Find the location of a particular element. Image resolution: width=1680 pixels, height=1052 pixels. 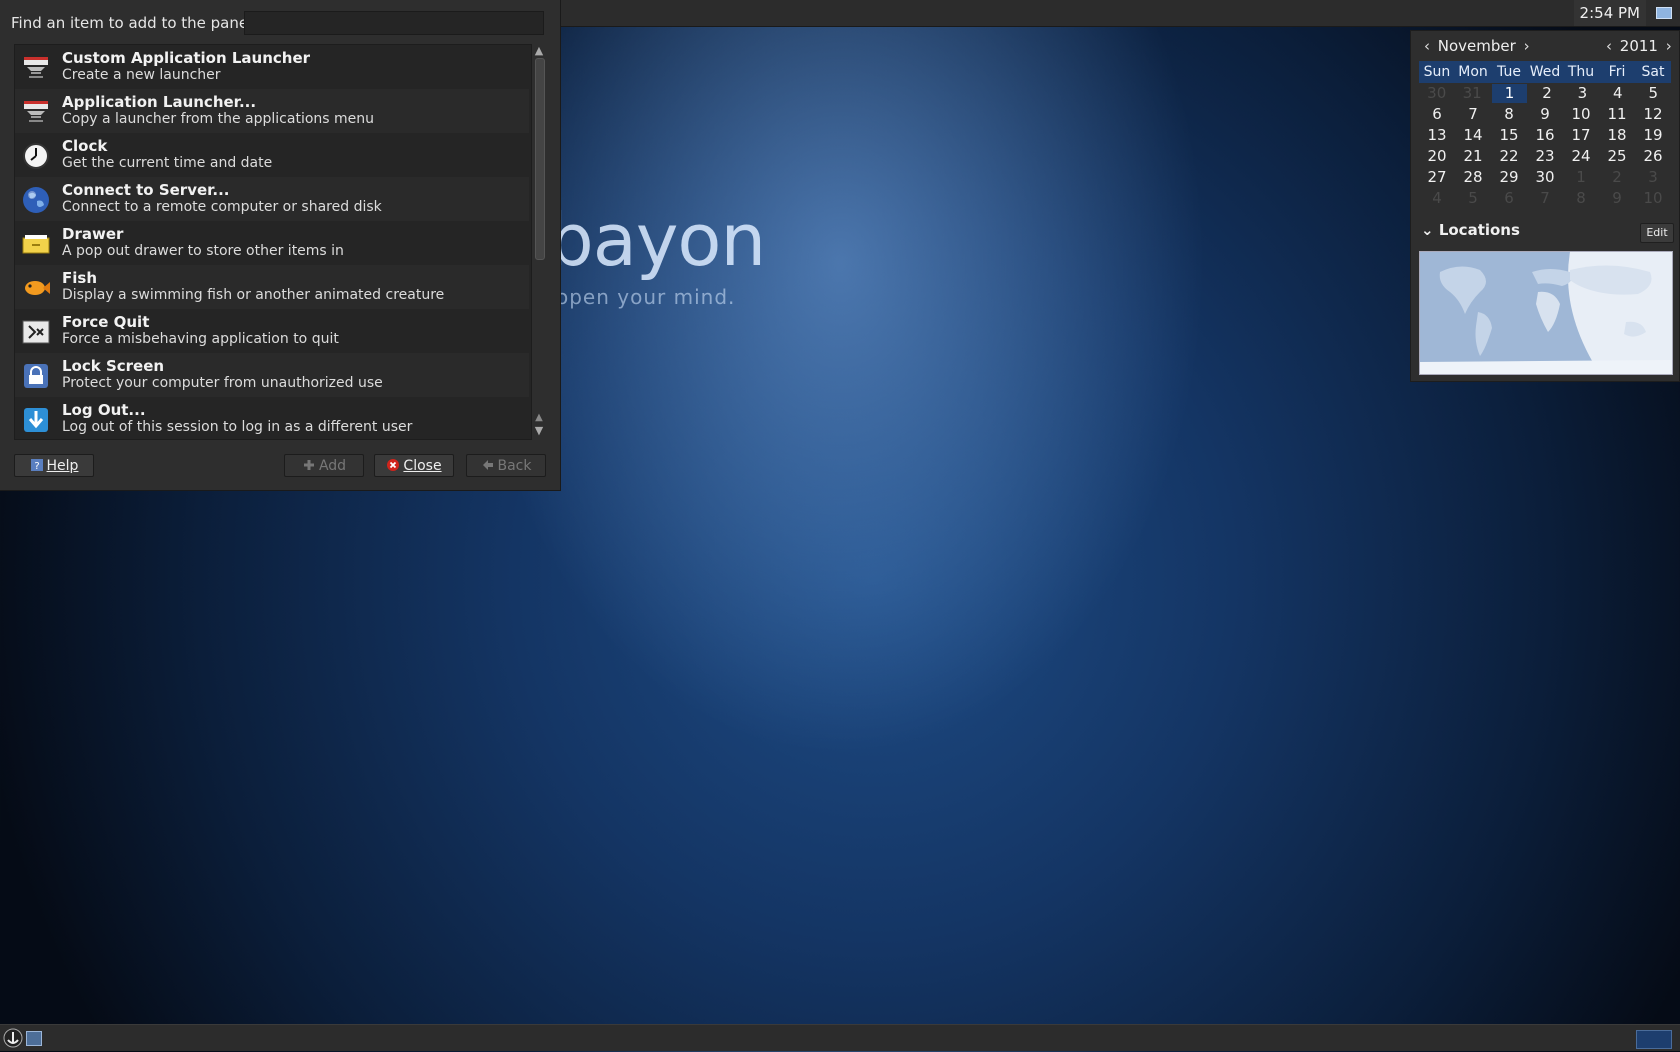

item-desc: Force a misbehaving application to quit is located at coordinates (200, 339).